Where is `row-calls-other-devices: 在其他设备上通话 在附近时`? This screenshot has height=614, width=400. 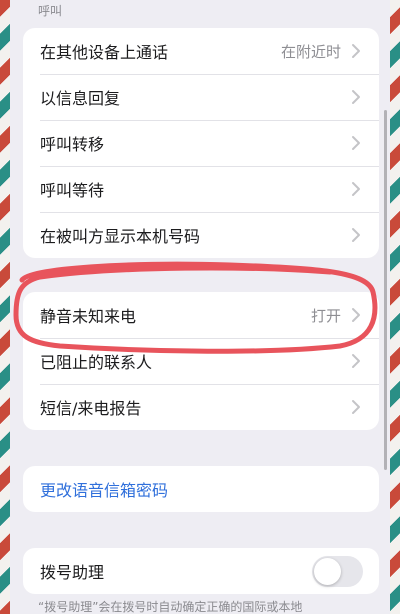
row-calls-other-devices: 在其他设备上通话 在附近时 is located at coordinates (201, 51).